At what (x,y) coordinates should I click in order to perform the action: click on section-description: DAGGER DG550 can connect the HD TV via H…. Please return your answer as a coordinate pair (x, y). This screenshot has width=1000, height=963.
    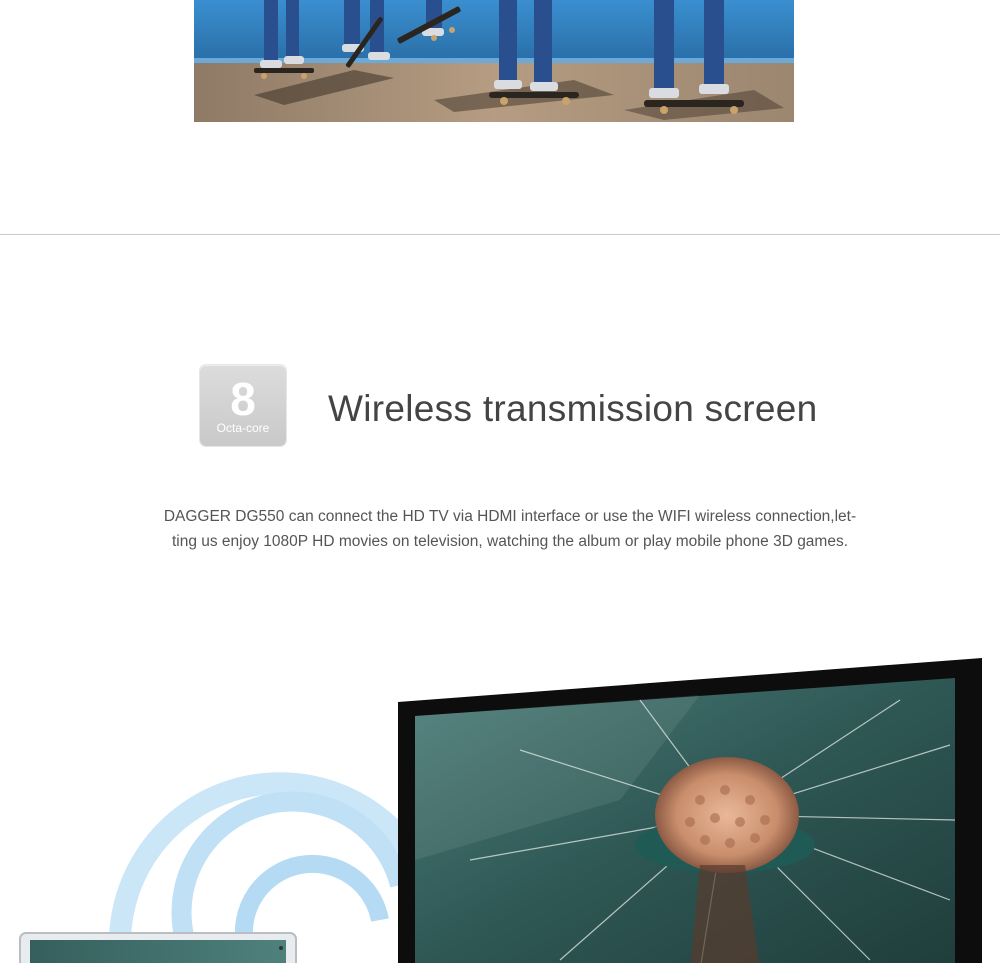
    Looking at the image, I should click on (510, 529).